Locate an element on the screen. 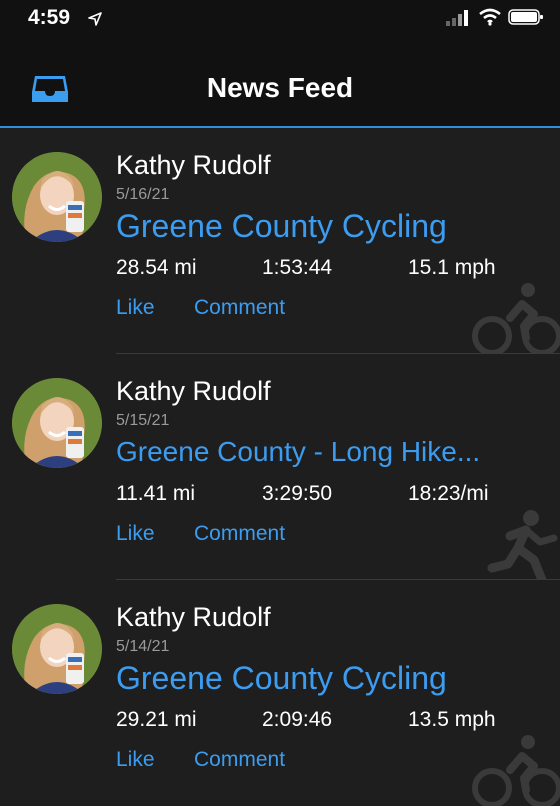 The width and height of the screenshot is (560, 806). location-arrow-icon is located at coordinates (95, 19).